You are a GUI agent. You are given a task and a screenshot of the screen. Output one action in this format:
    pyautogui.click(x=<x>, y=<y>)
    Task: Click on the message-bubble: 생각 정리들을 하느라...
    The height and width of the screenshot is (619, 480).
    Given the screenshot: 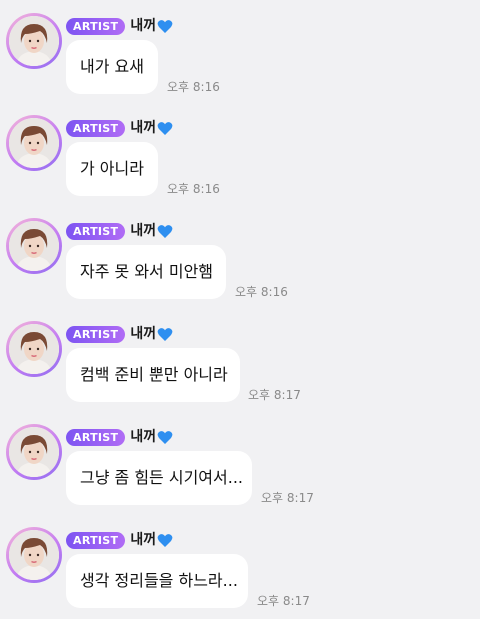 What is the action you would take?
    pyautogui.click(x=157, y=581)
    